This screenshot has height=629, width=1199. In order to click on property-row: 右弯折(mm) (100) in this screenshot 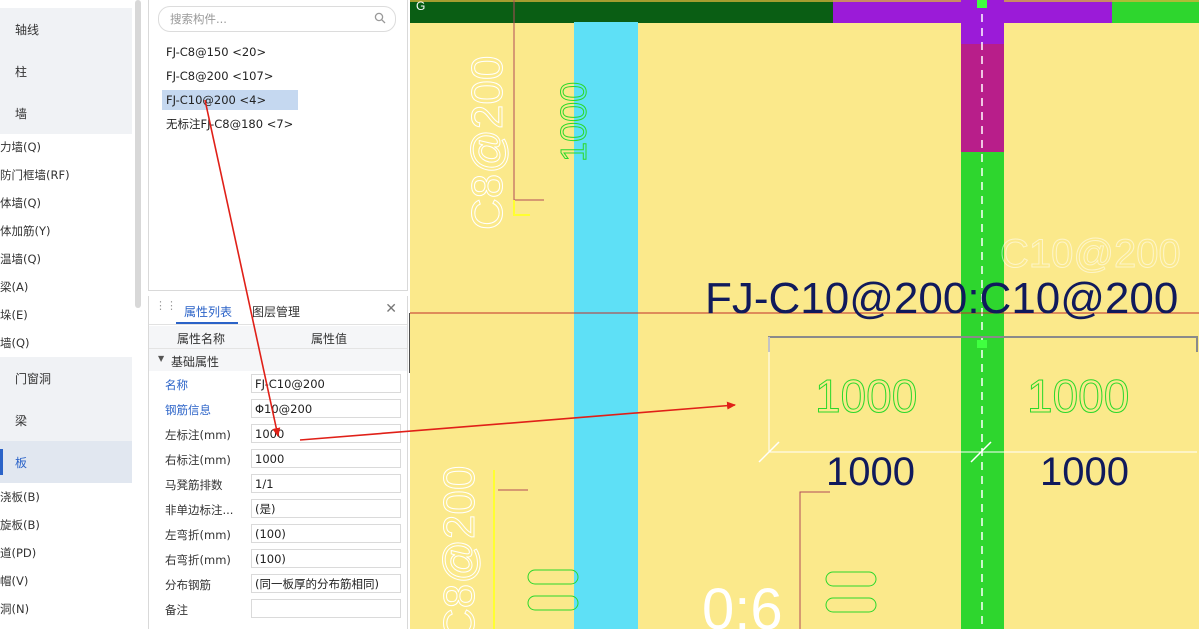, I will do `click(278, 559)`.